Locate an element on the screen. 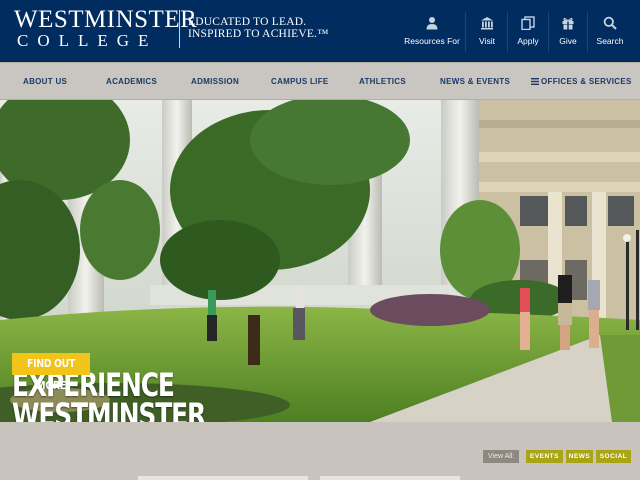 Image resolution: width=640 pixels, height=480 pixels. nav-item-athletics: ATHLETICS is located at coordinates (382, 81).